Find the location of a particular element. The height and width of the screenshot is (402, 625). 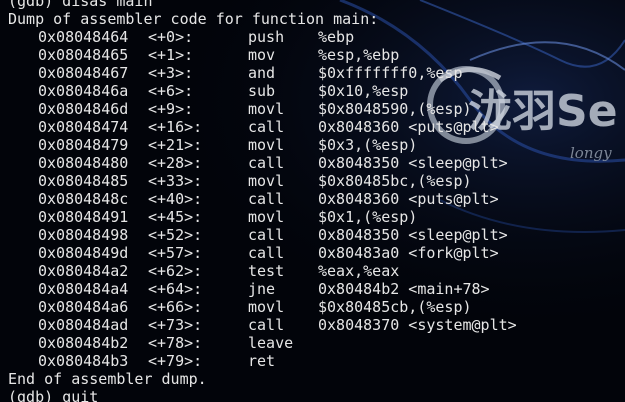

instruction-row: 0x080484a4 <+64>: jne 0x80484b2 <main+78> is located at coordinates (316, 289).